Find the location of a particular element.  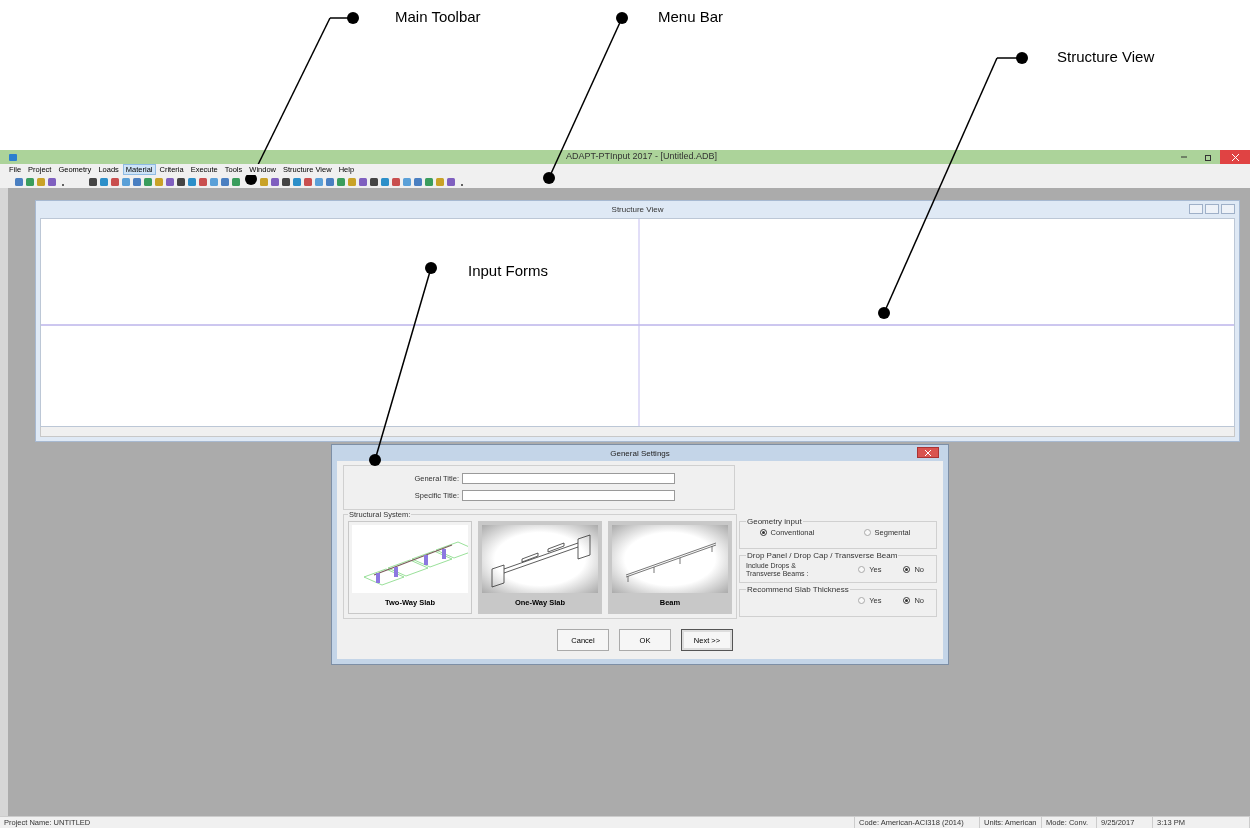

callout-label: Input Forms is located at coordinates (508, 270).